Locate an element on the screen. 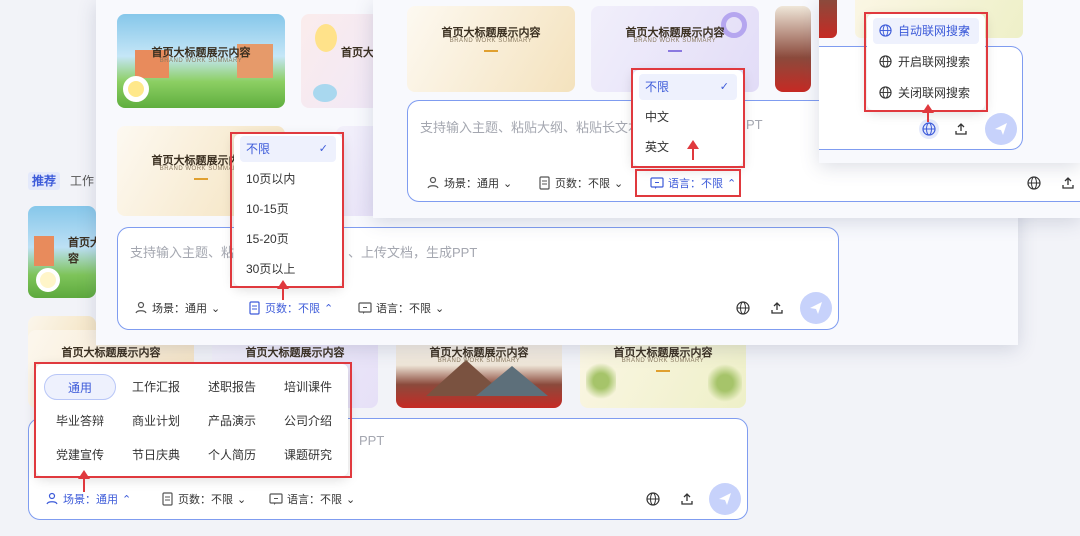 This screenshot has width=1080, height=536. prompt-placeholder: 支持输入主题、粘 is located at coordinates (182, 252).